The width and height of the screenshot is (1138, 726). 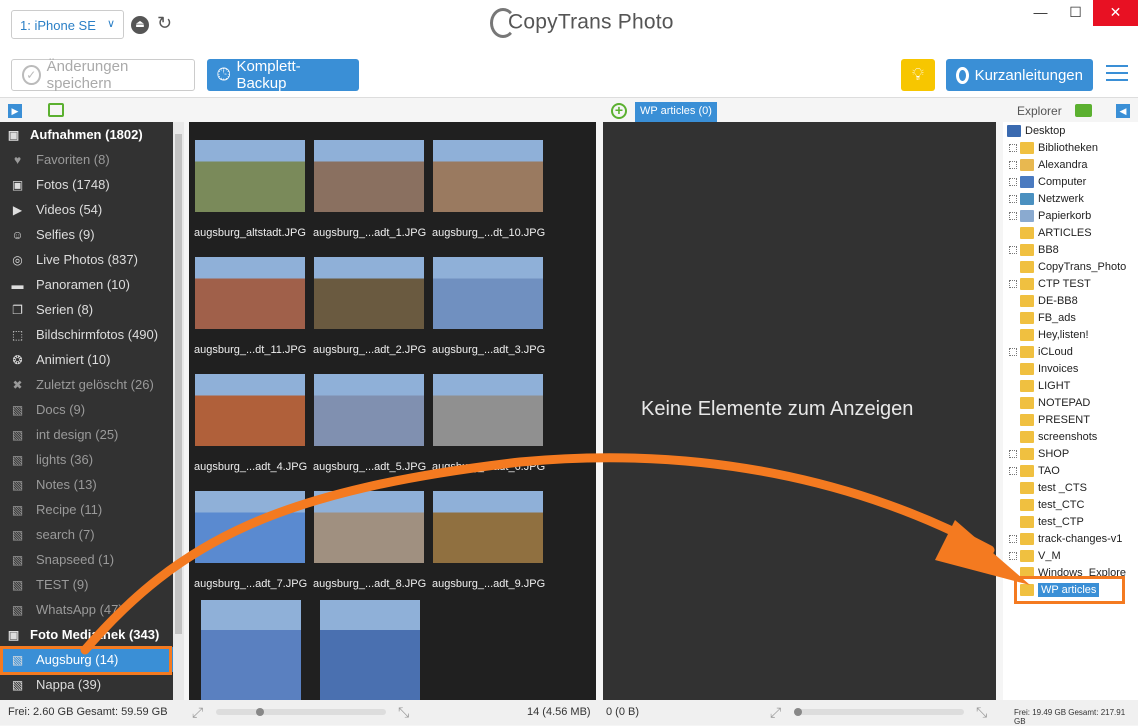 I want to click on album-item: ▧ TEST (9), so click(x=86, y=584).